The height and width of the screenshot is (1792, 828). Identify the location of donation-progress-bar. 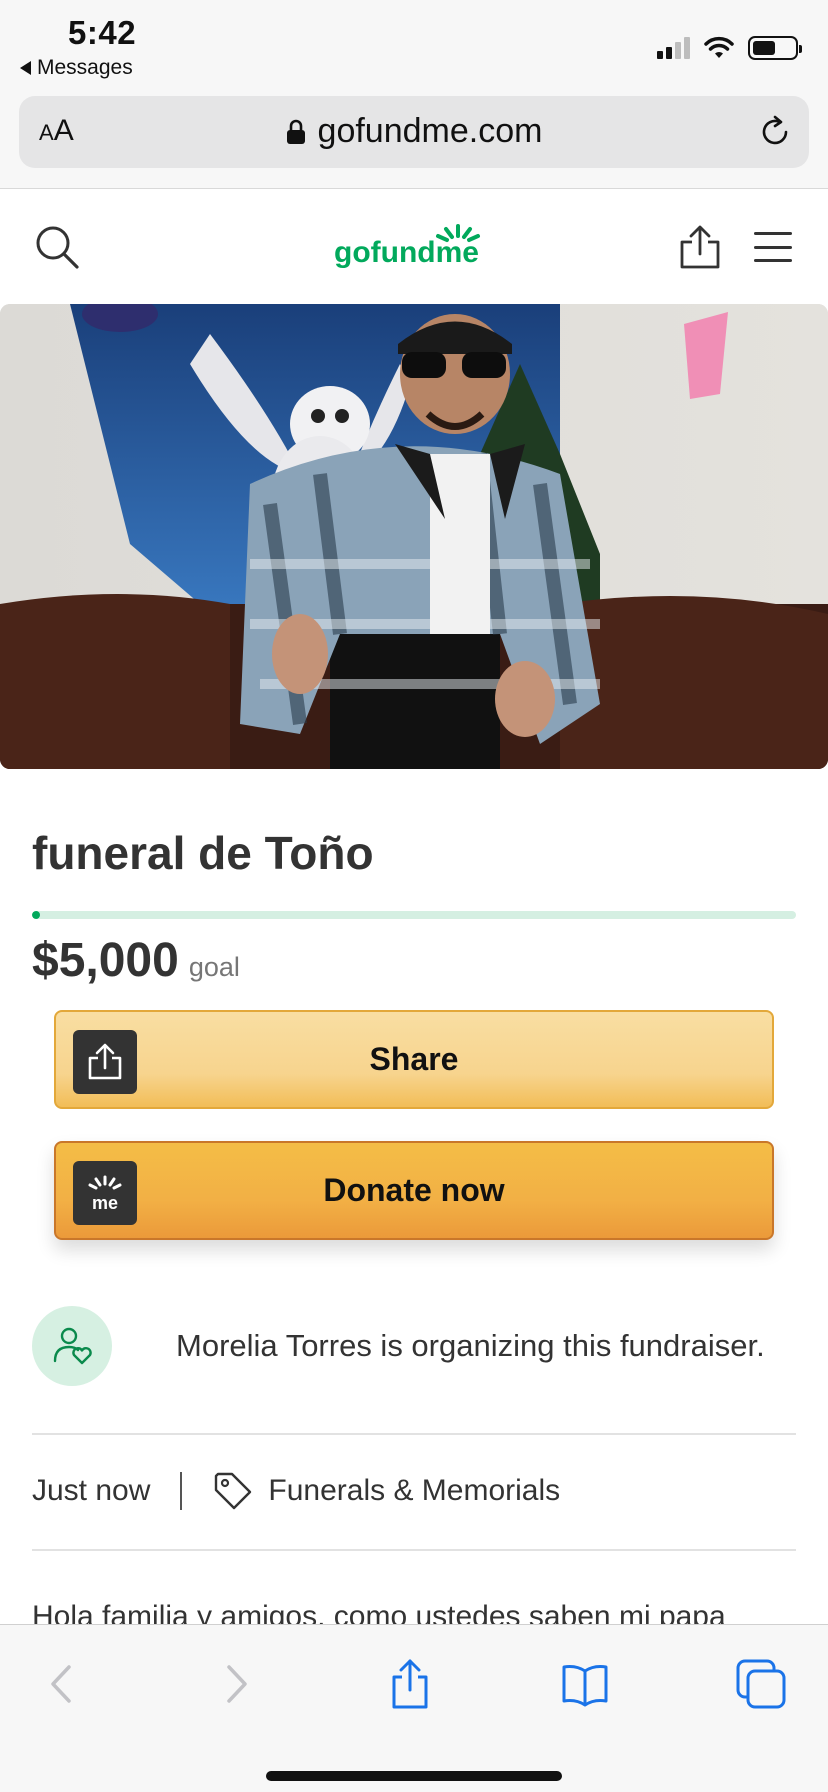
(414, 915).